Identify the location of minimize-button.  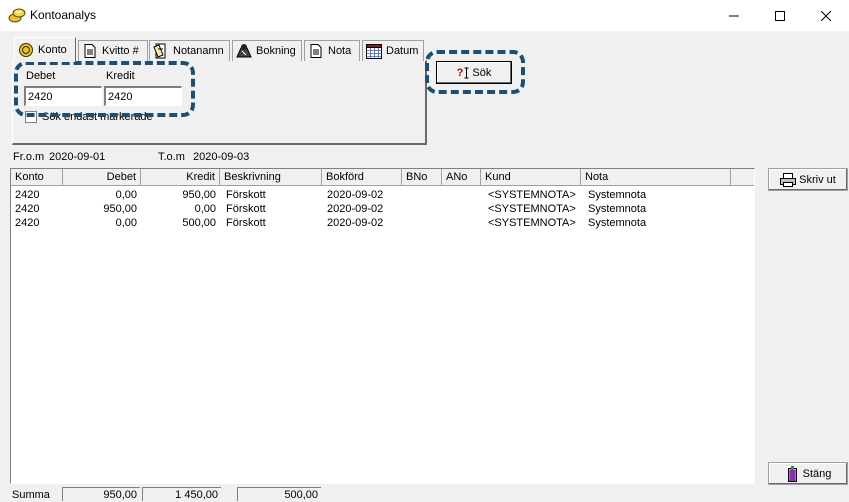
(734, 15).